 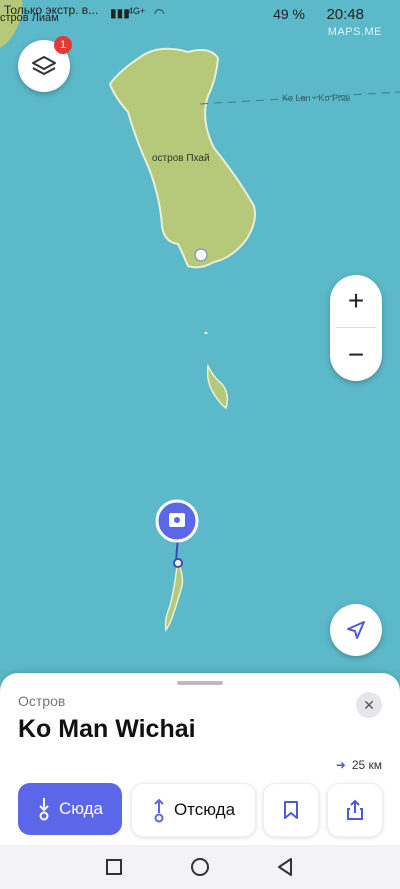 I want to click on map-label-ferry: Ko Lan - Ko Phai, so click(x=316, y=98).